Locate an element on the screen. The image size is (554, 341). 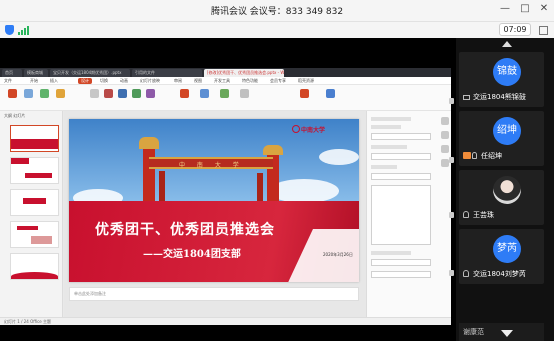
wps-tab-active: [修改]优秀团干、优秀团员推选会.pptx - WPS is located at coordinates (244, 73).